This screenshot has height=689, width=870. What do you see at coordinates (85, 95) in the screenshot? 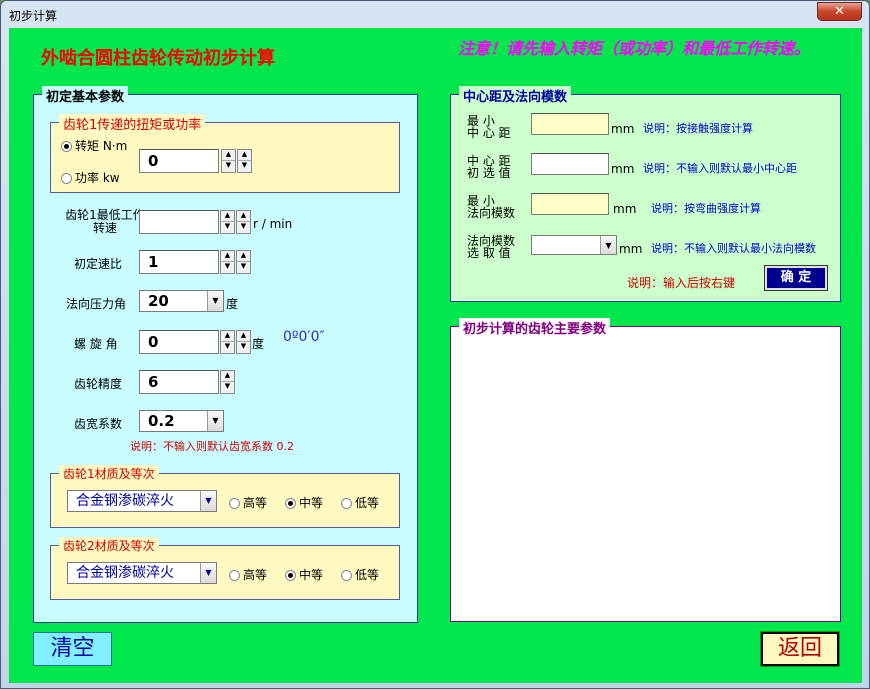
I see `basic-params-title: 初定基本参数` at bounding box center [85, 95].